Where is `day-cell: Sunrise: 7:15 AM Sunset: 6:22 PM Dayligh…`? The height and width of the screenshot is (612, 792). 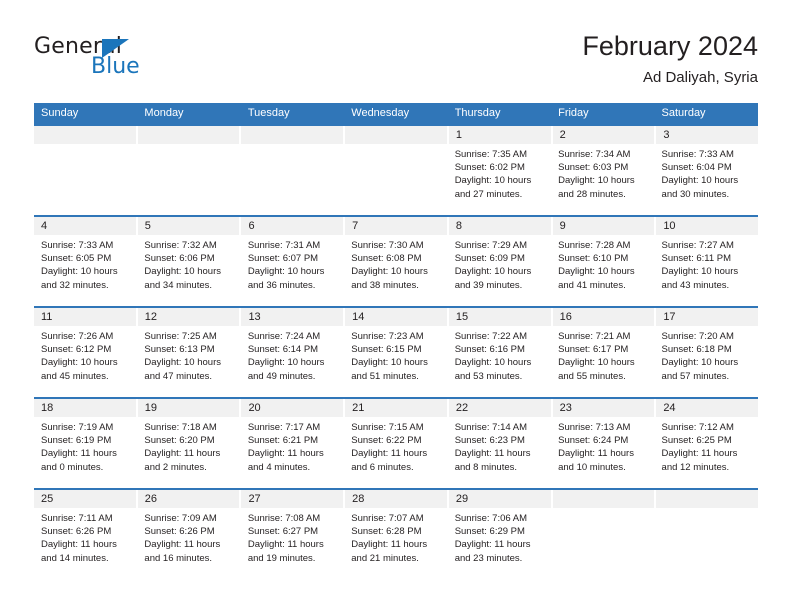 day-cell: Sunrise: 7:15 AM Sunset: 6:22 PM Dayligh… is located at coordinates (395, 452).